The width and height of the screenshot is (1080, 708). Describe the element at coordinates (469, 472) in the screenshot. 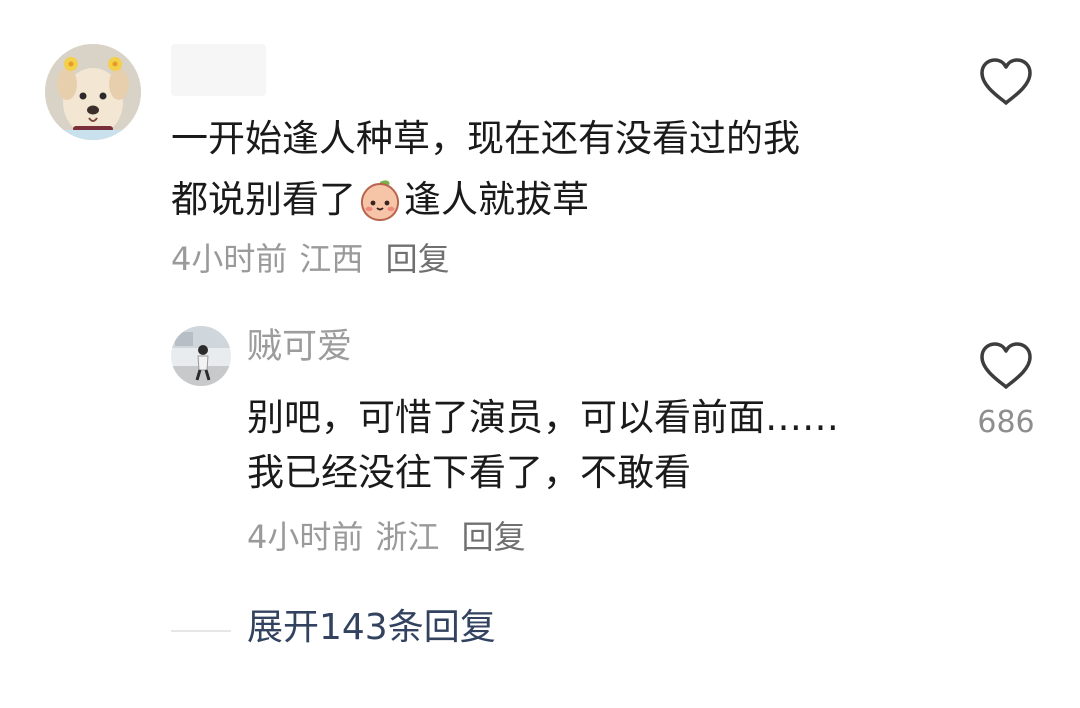

I see `reply-text-line: 我已经没往下看了，不敢看` at that location.